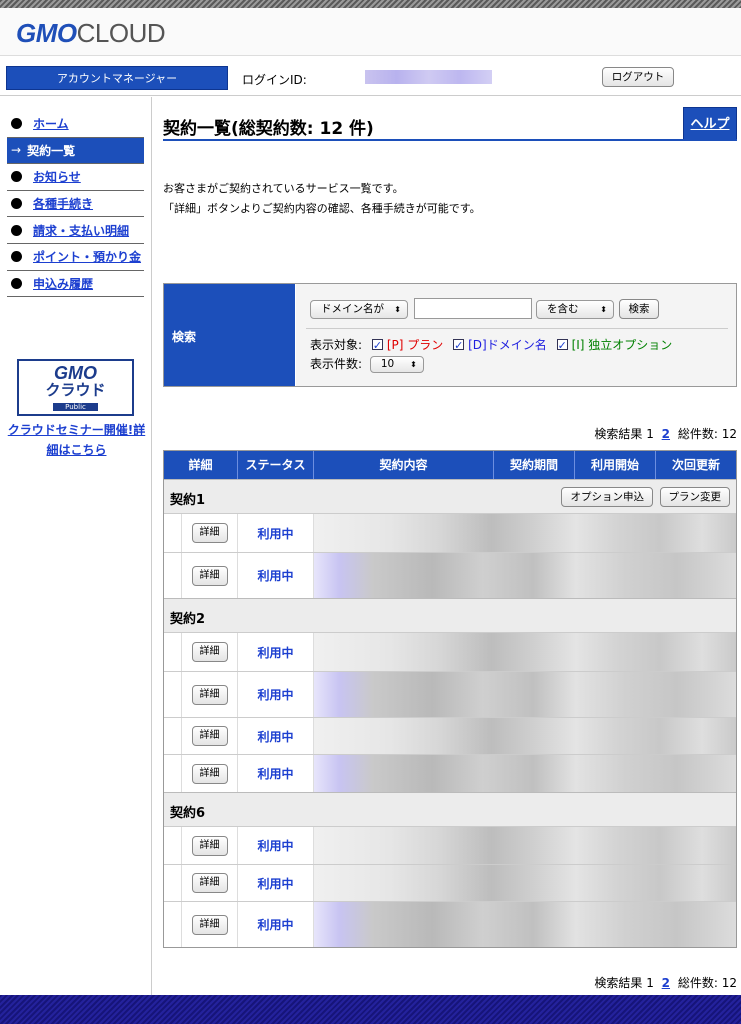 The height and width of the screenshot is (1024, 741). I want to click on sidebar-item-news: お知らせ, so click(75, 177).